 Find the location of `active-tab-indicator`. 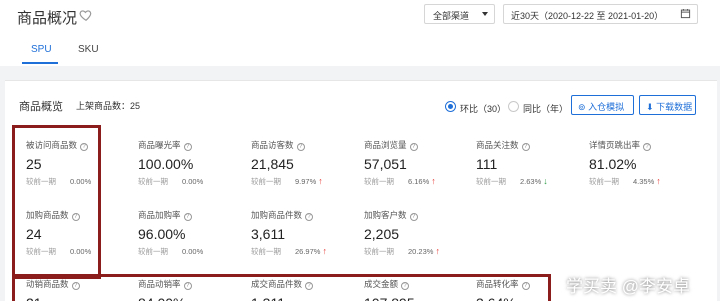

active-tab-indicator is located at coordinates (40, 63).